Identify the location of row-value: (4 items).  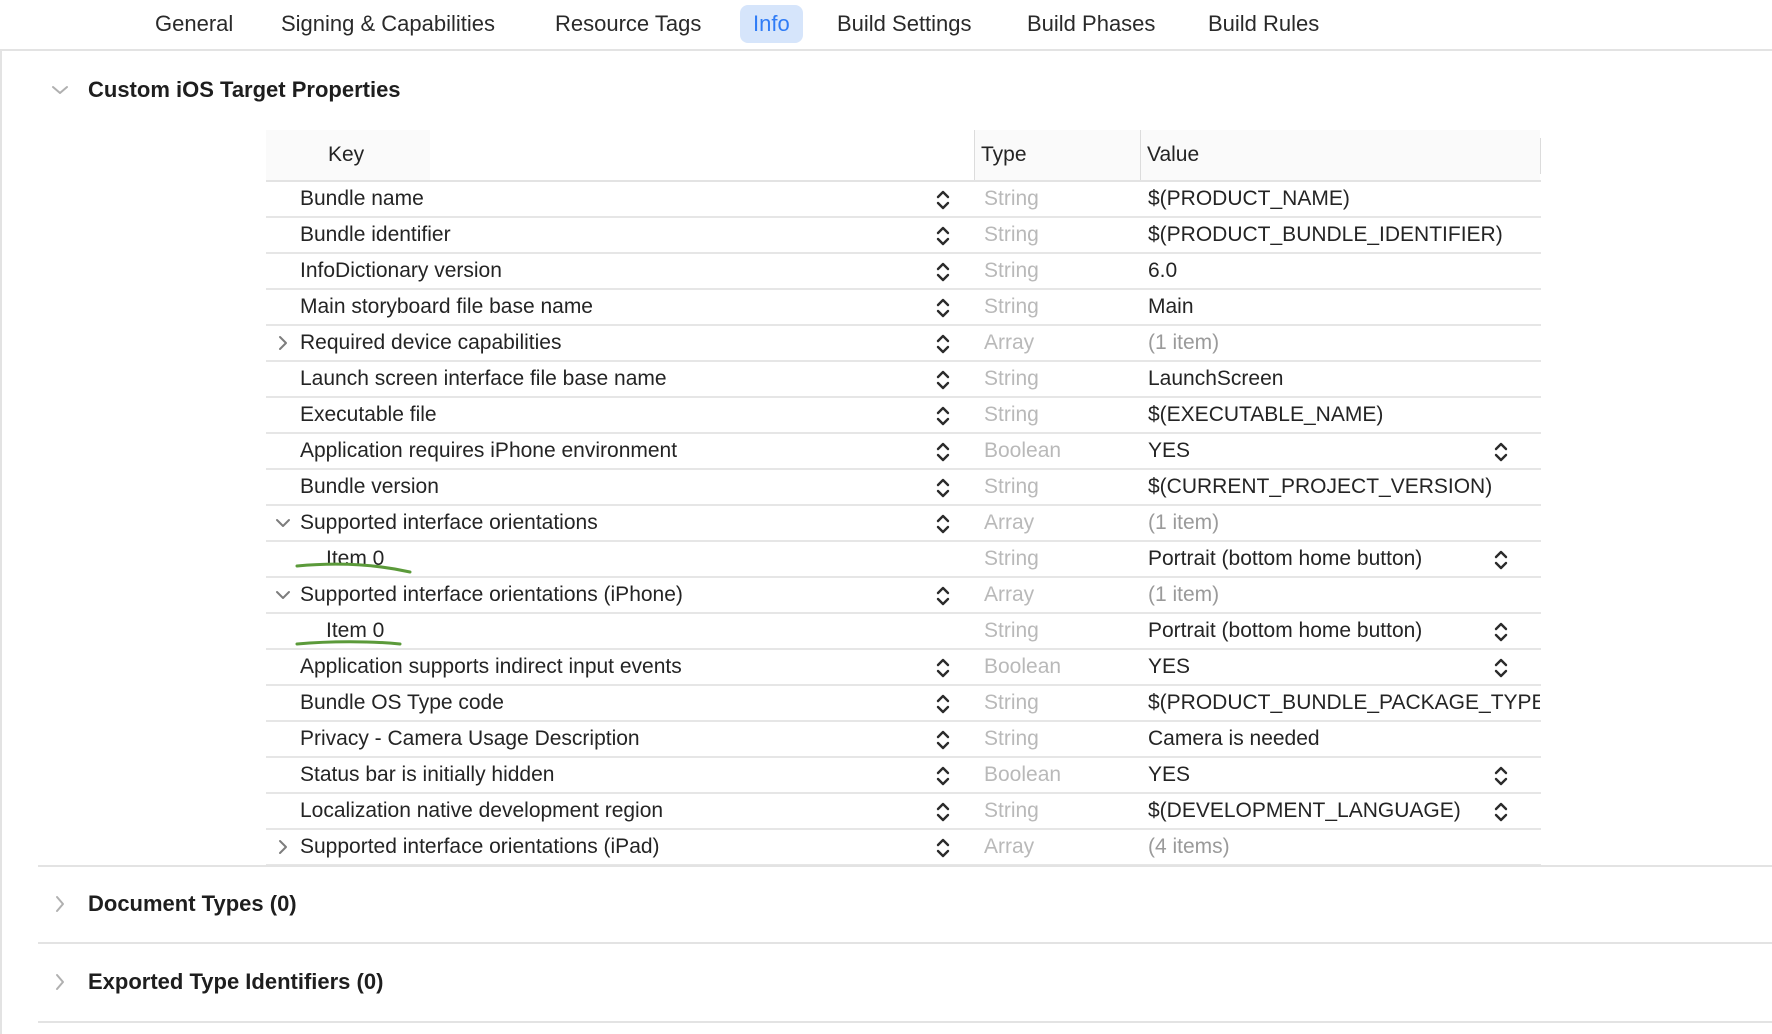
(1344, 847).